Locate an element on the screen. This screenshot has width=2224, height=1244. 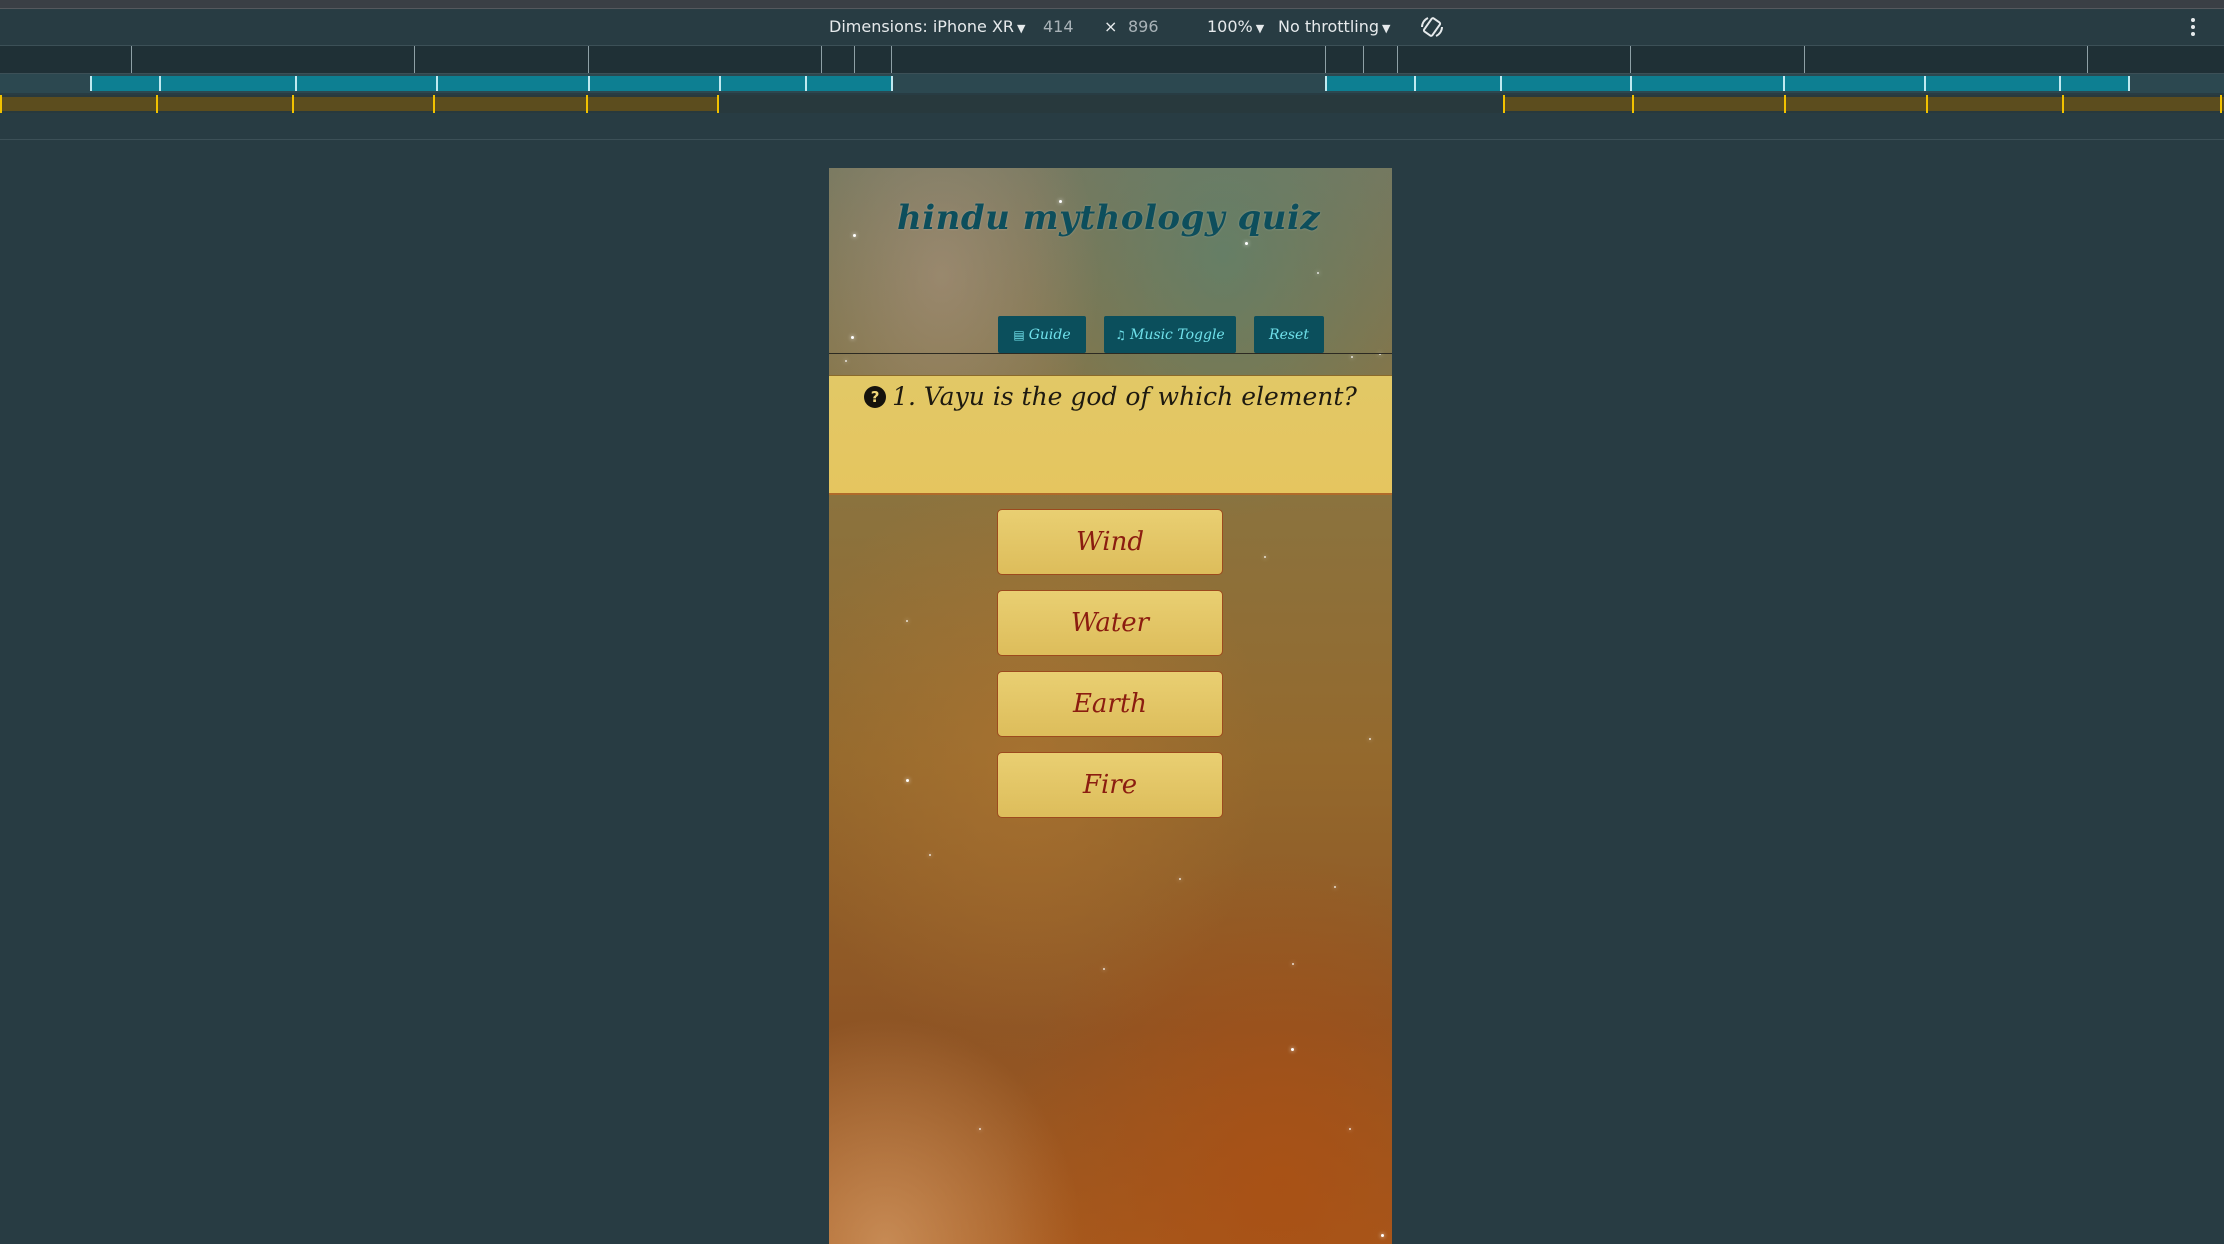
question-text: 1. Vayu is the god of which element? is located at coordinates (1124, 396).